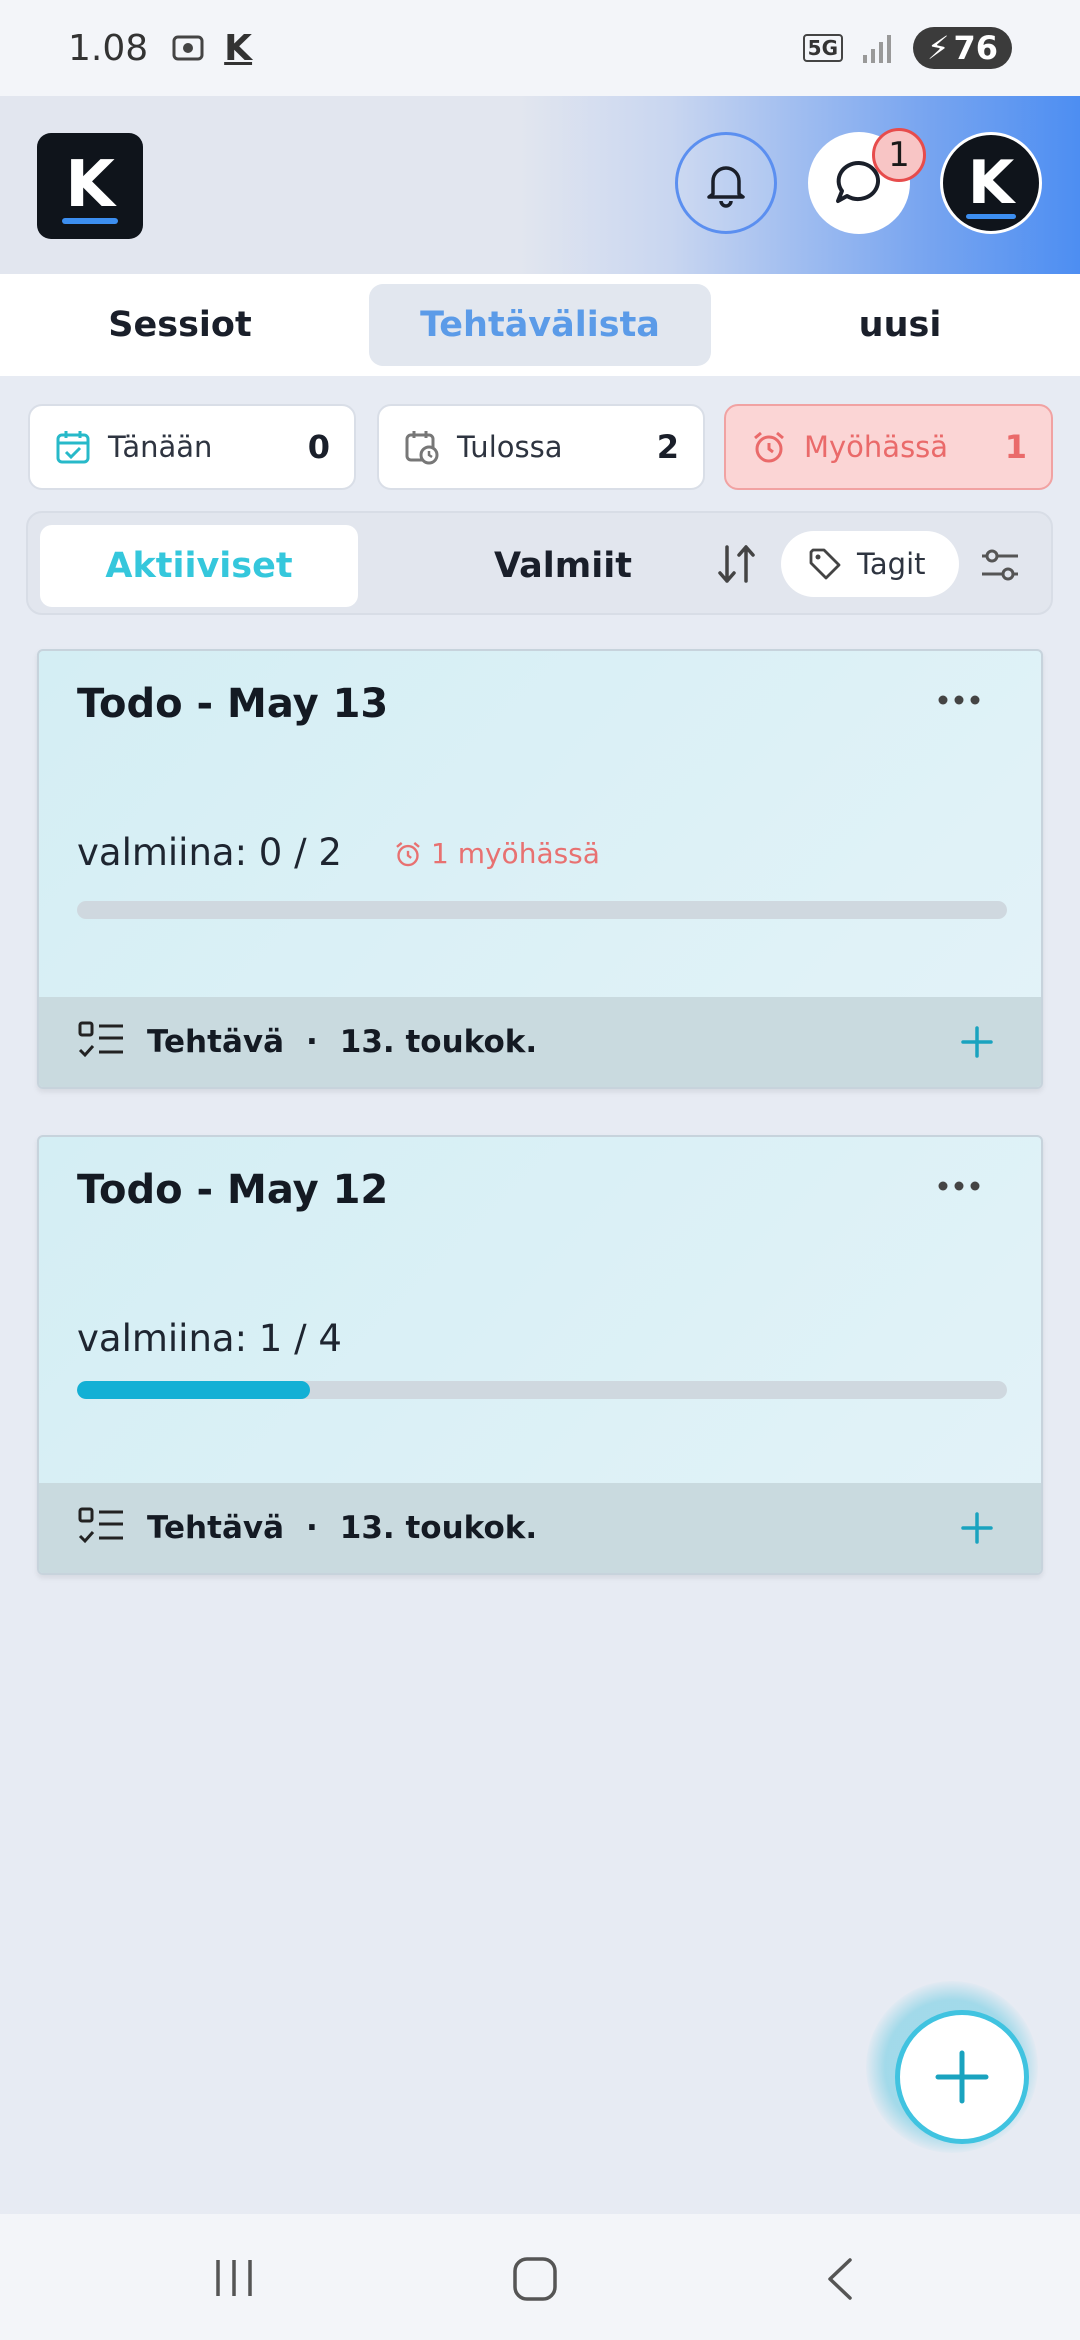  I want to click on battery-indicator: ⚡ 76, so click(962, 48).